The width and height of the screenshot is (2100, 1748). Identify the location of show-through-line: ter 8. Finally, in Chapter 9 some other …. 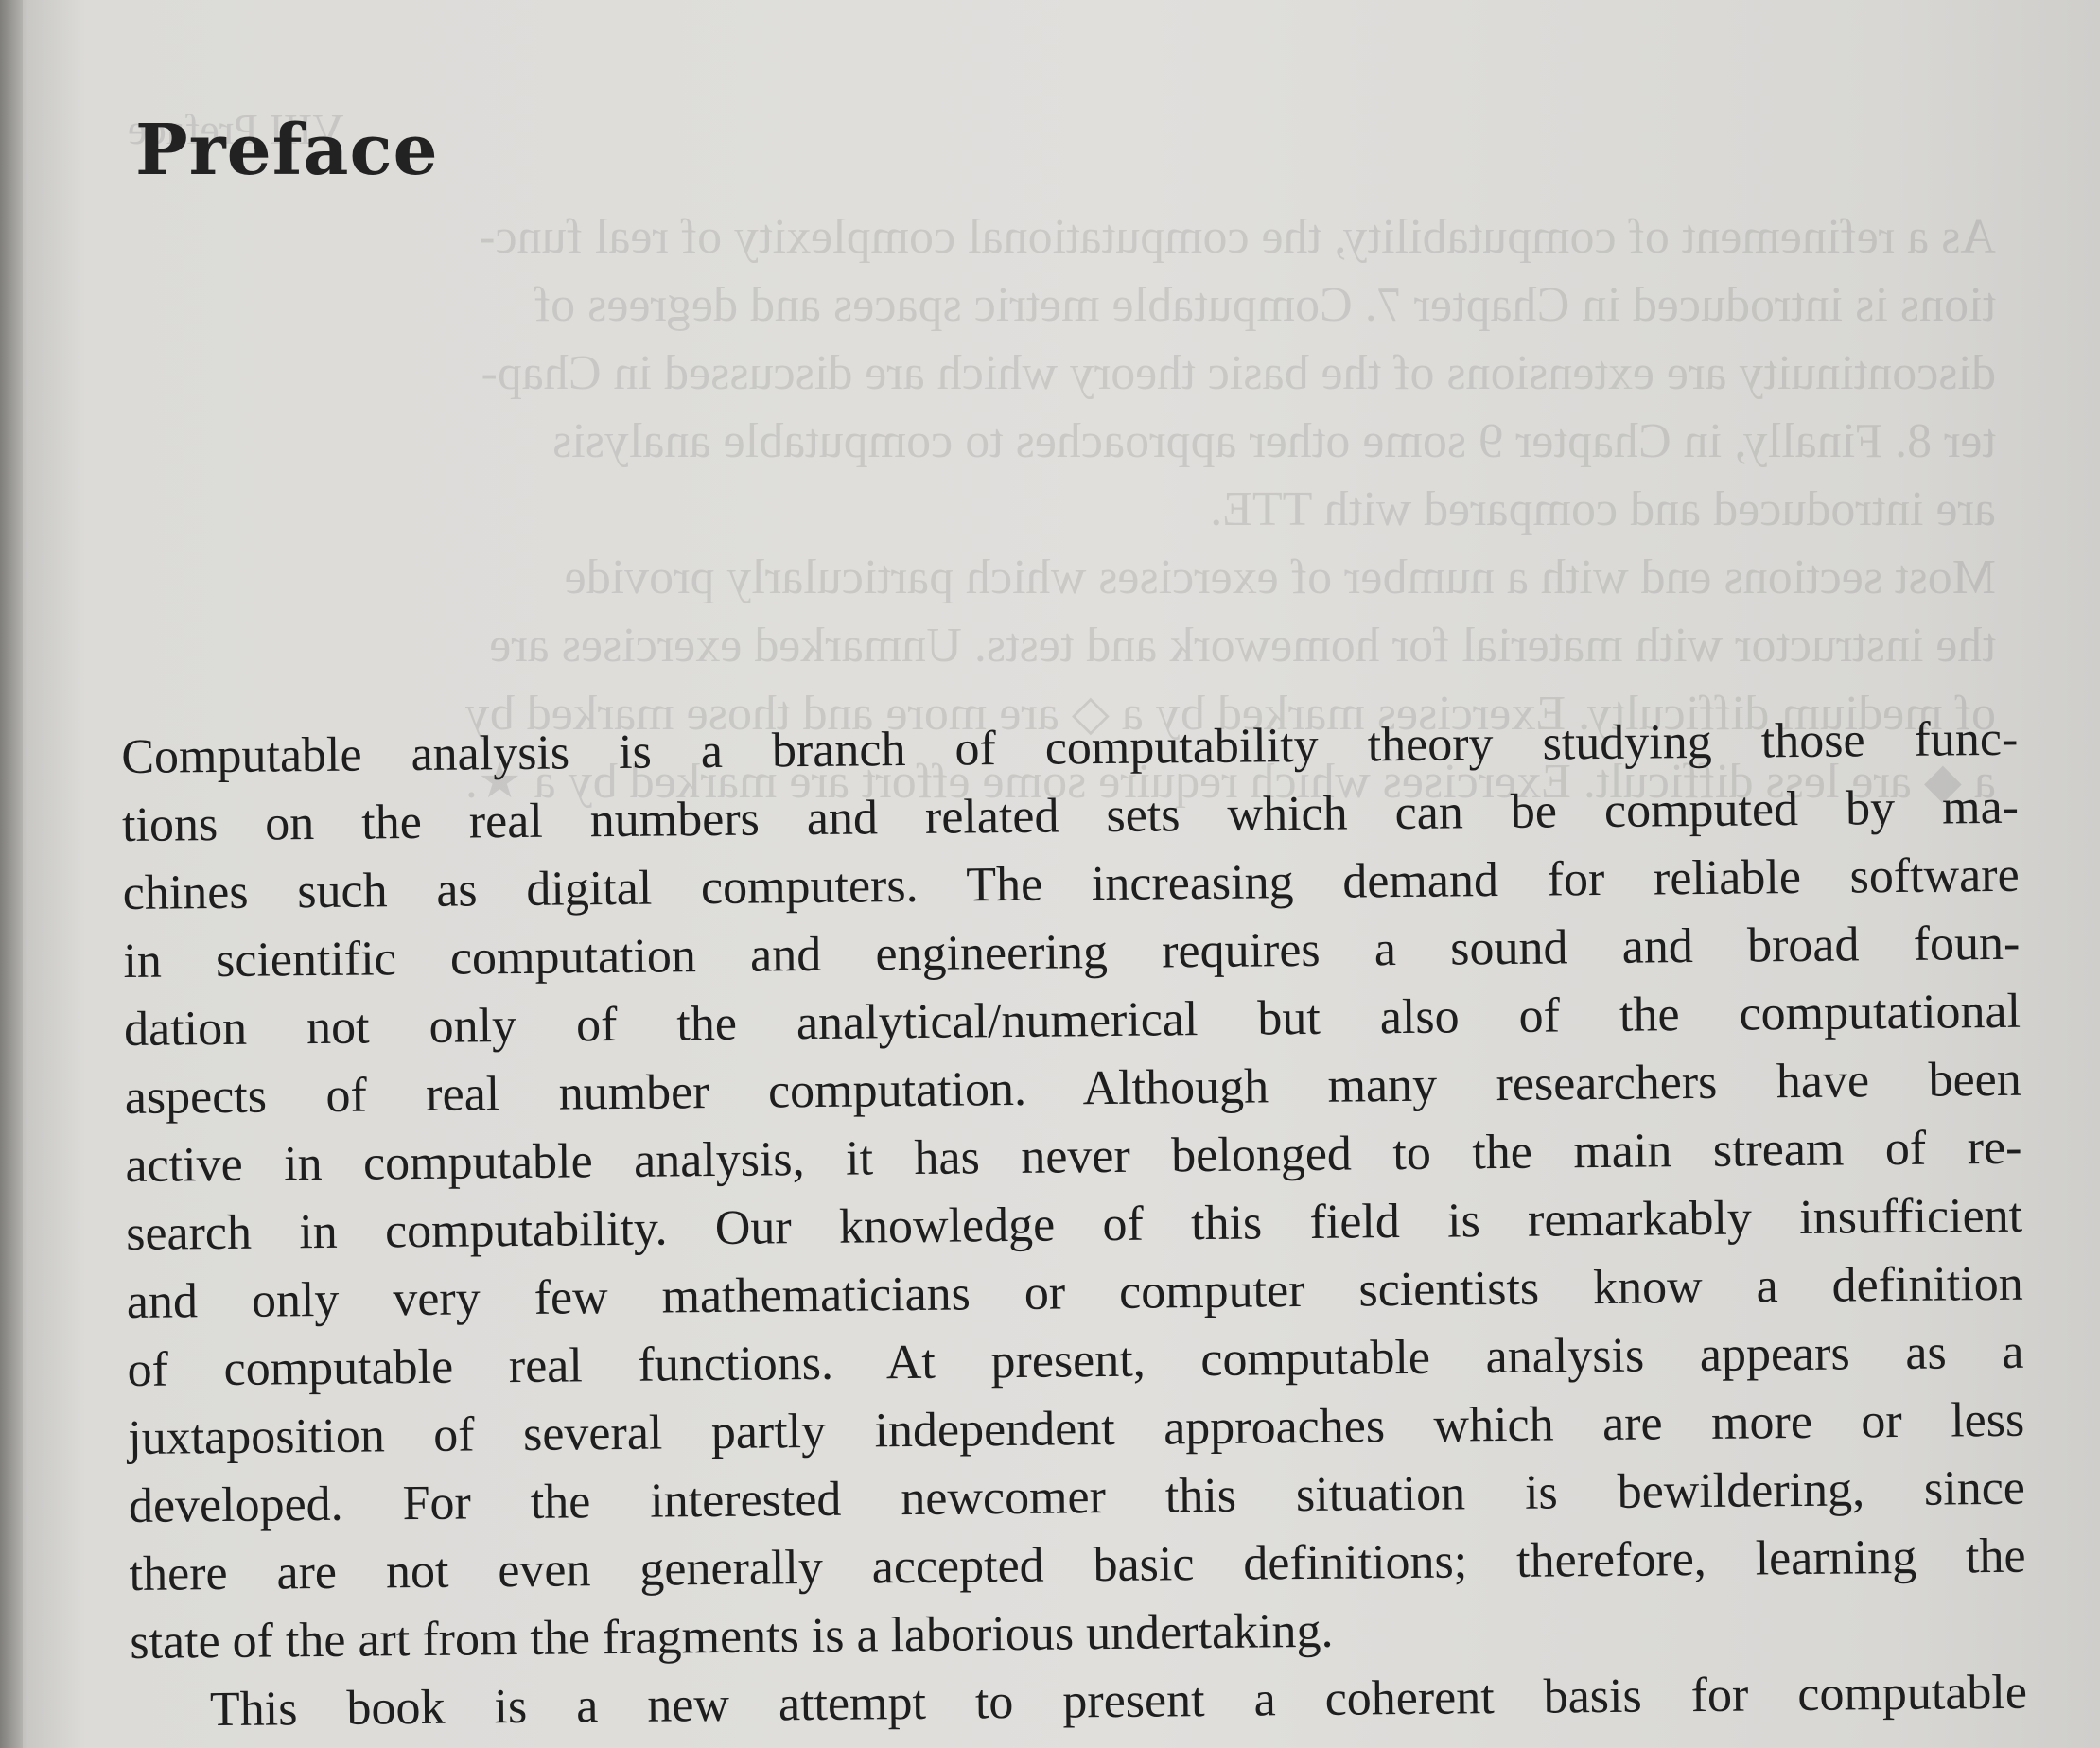
(1274, 441).